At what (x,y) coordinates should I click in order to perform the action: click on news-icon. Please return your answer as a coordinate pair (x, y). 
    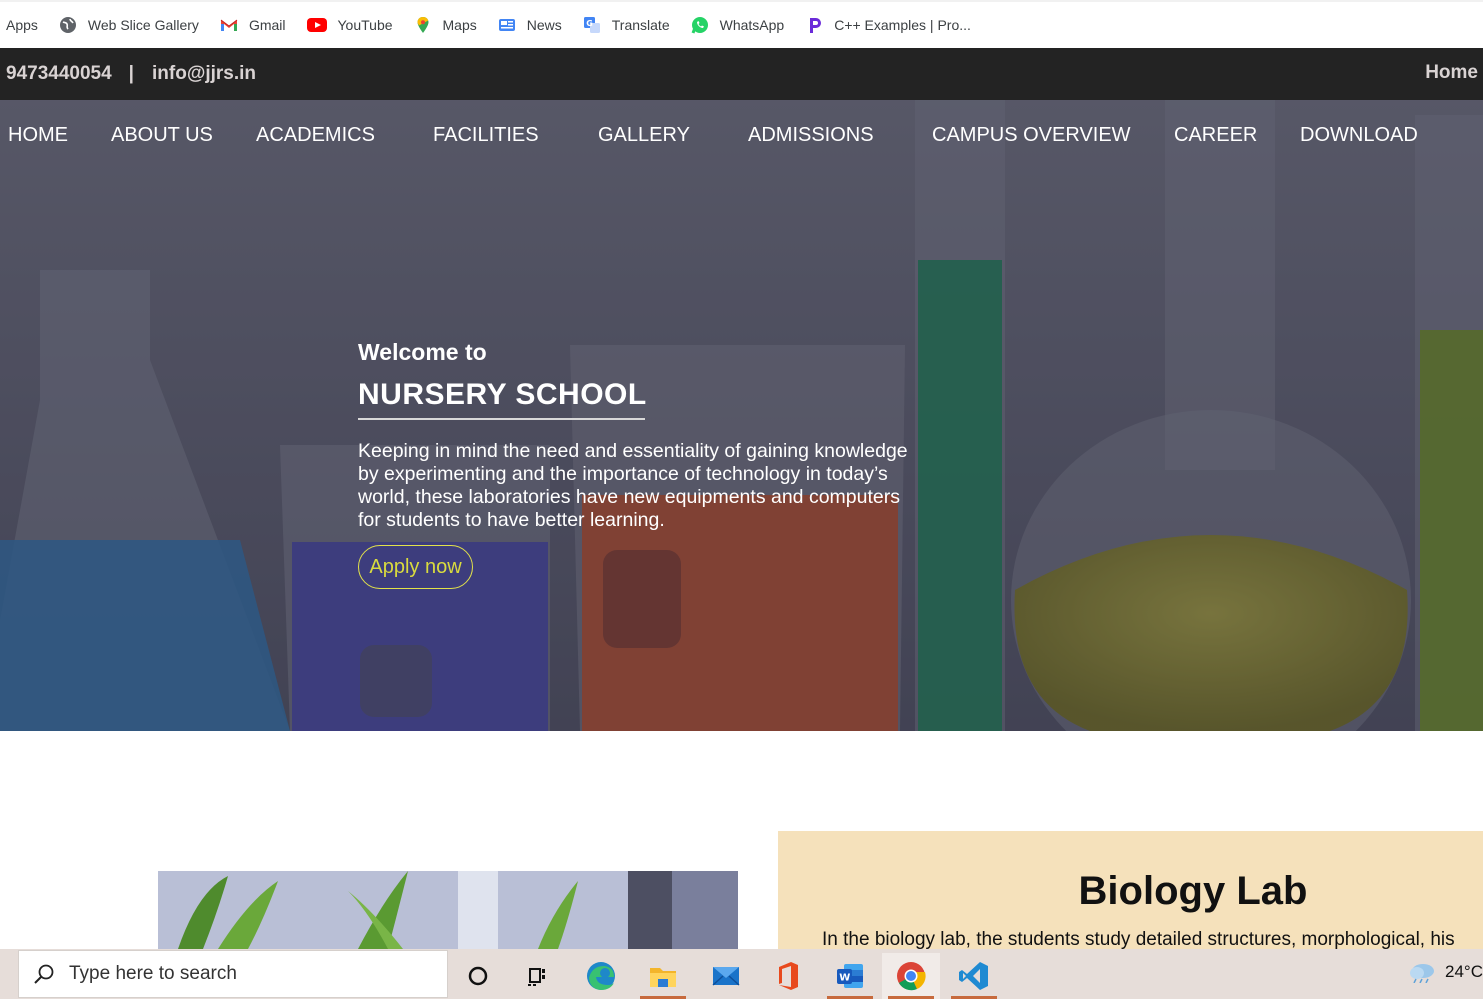
    Looking at the image, I should click on (507, 25).